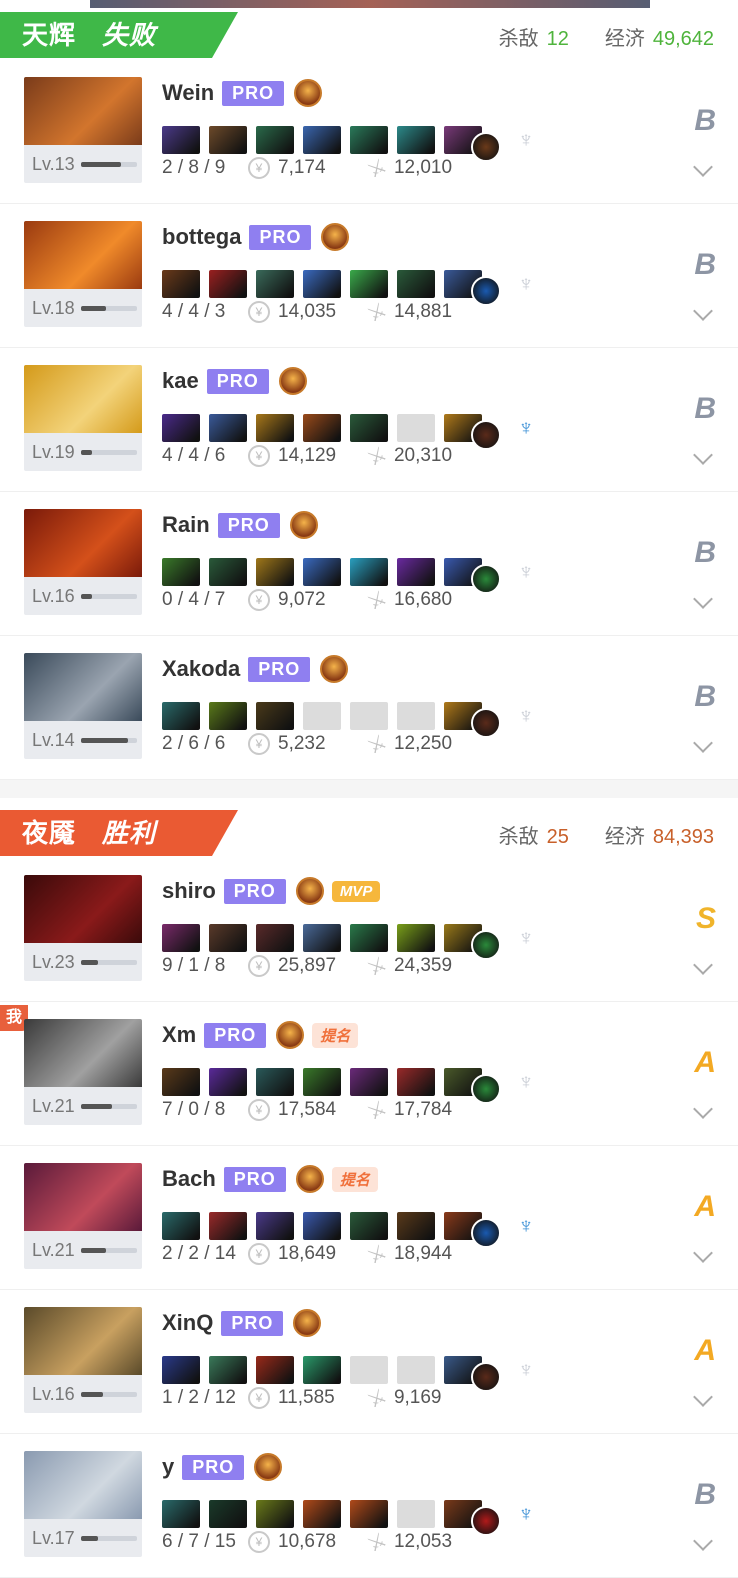 The image size is (738, 1578). Describe the element at coordinates (83, 928) in the screenshot. I see `hero-avatar: Lv.23` at that location.